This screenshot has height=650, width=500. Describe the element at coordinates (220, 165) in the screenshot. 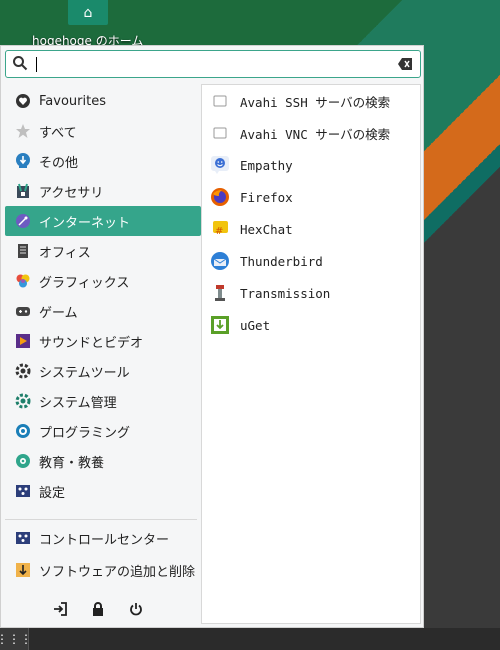

I see `empathy-icon` at that location.